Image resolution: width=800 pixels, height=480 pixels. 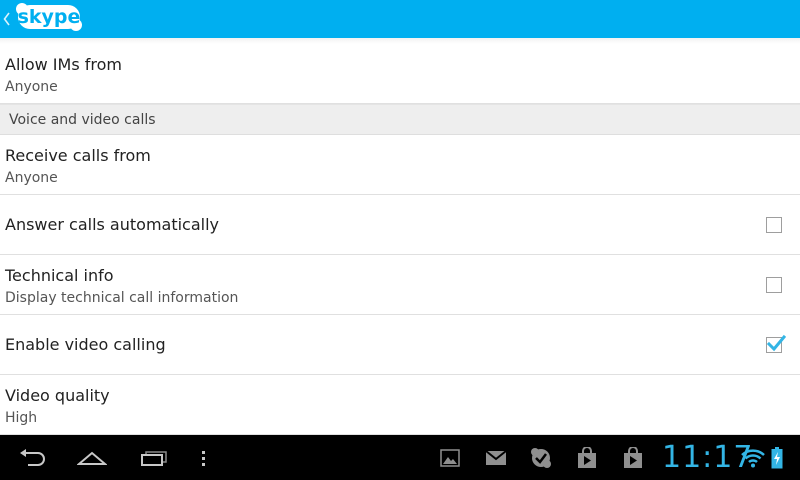 I want to click on pref-title: Allow IMs from, so click(x=63, y=64).